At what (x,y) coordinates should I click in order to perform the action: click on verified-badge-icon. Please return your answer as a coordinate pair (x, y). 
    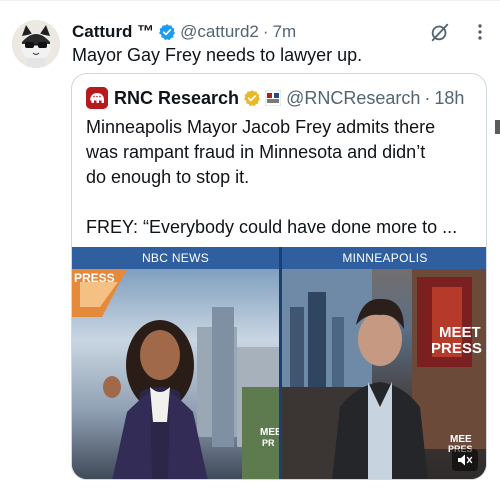
    Looking at the image, I should click on (167, 32).